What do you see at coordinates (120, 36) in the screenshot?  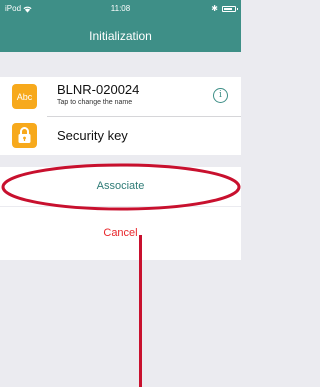 I see `page-title: Initialization` at bounding box center [120, 36].